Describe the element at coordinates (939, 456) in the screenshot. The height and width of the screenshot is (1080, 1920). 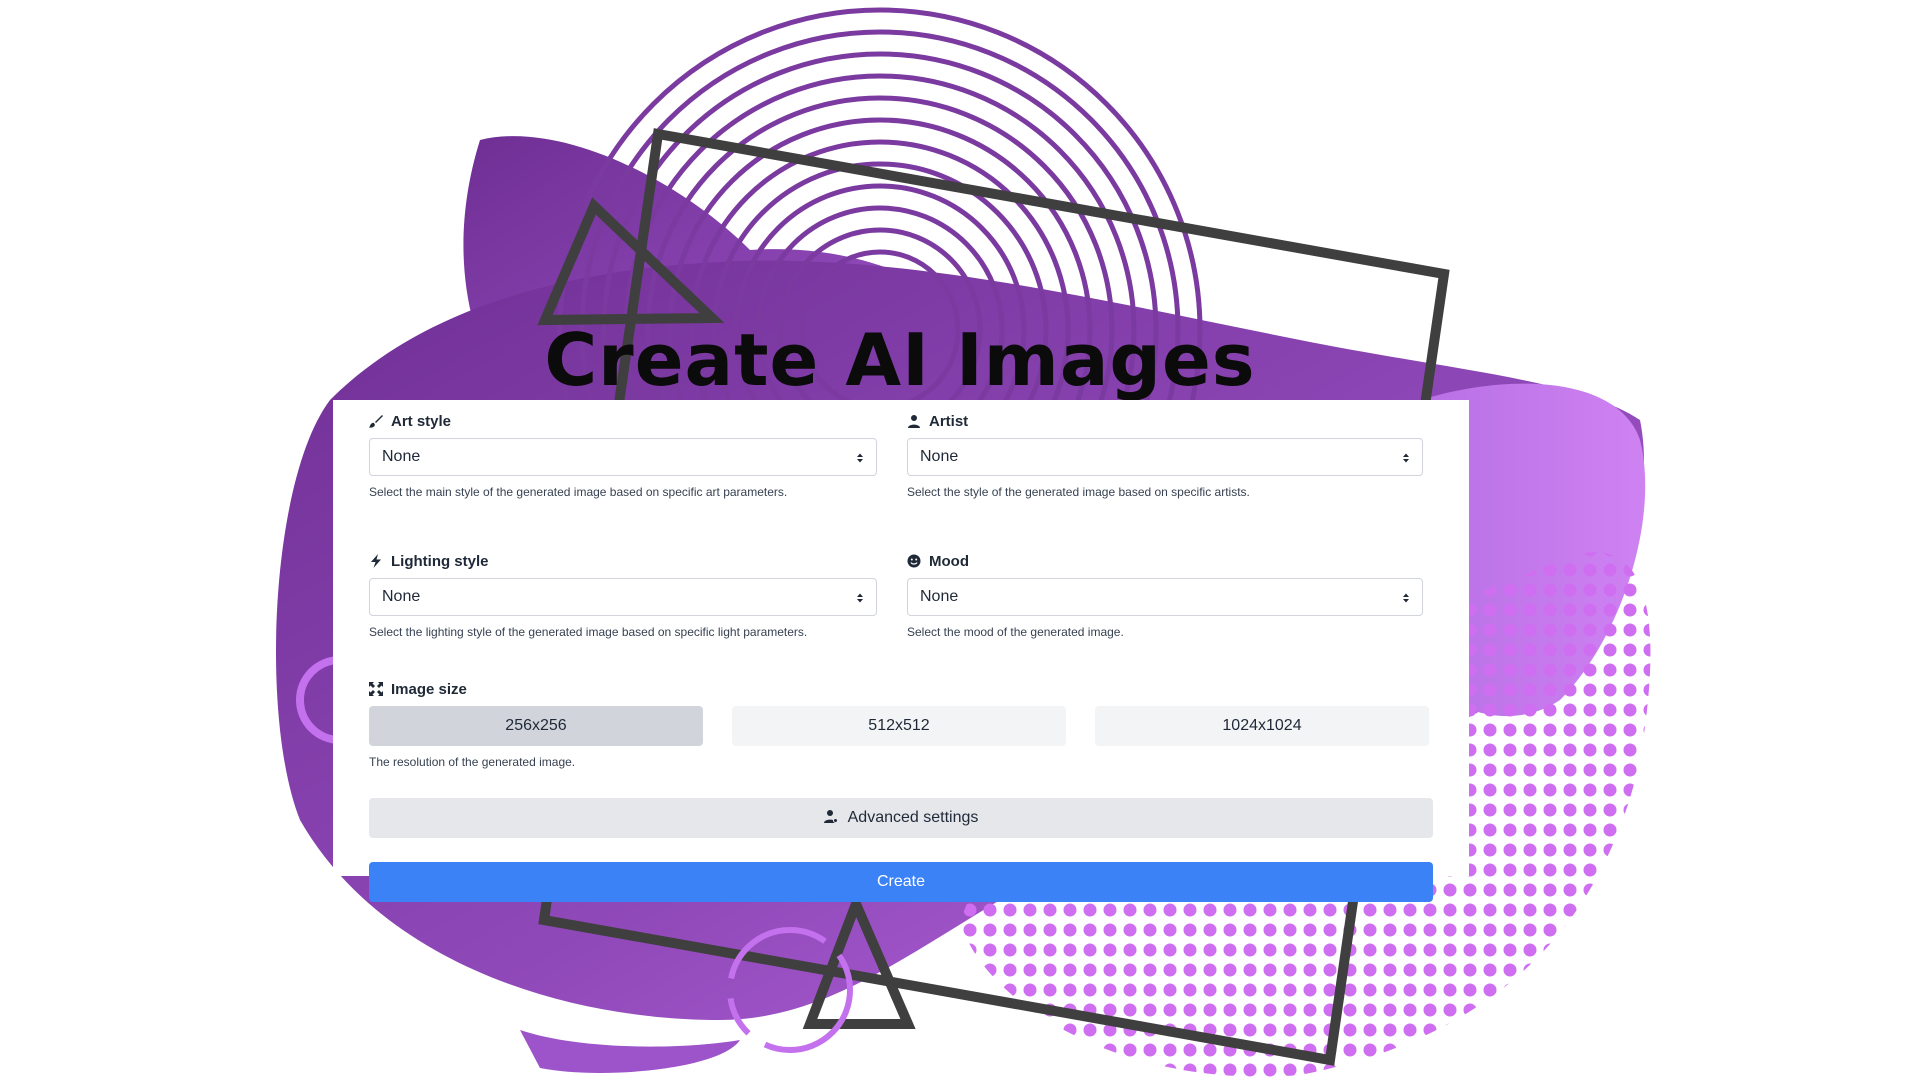
I see `artist-value: None` at that location.